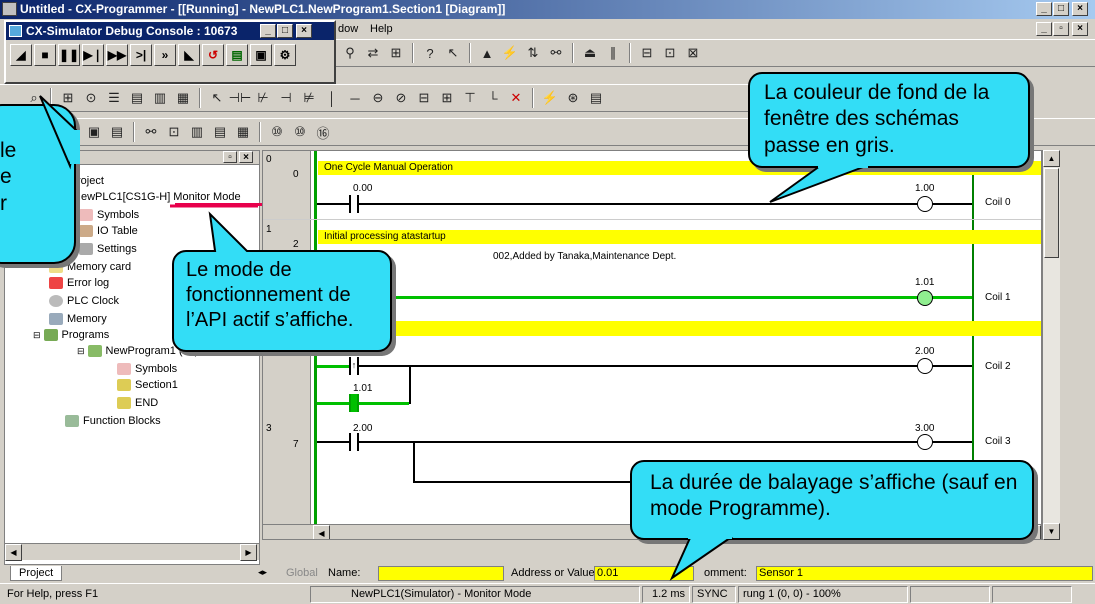 Image resolution: width=1095 pixels, height=604 pixels. What do you see at coordinates (170, 31) in the screenshot?
I see `debug-console-title-bar: CX-Simulator Debug Console : 10673 _ □ ×` at bounding box center [170, 31].